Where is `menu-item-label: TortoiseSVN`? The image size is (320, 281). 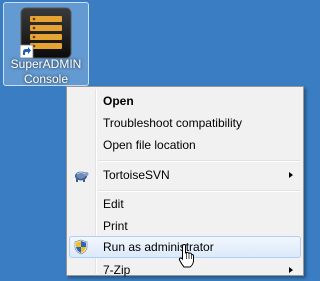 menu-item-label: TortoiseSVN is located at coordinates (136, 175).